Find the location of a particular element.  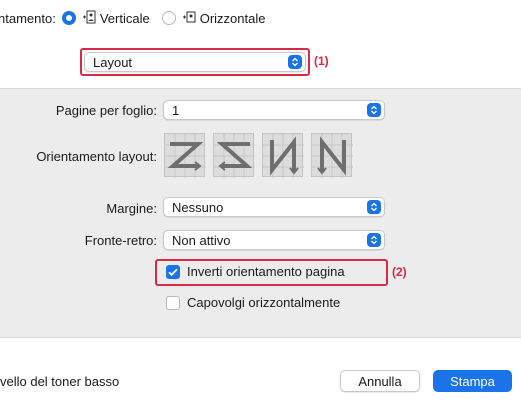

orientation-radio-landscape is located at coordinates (168, 18).